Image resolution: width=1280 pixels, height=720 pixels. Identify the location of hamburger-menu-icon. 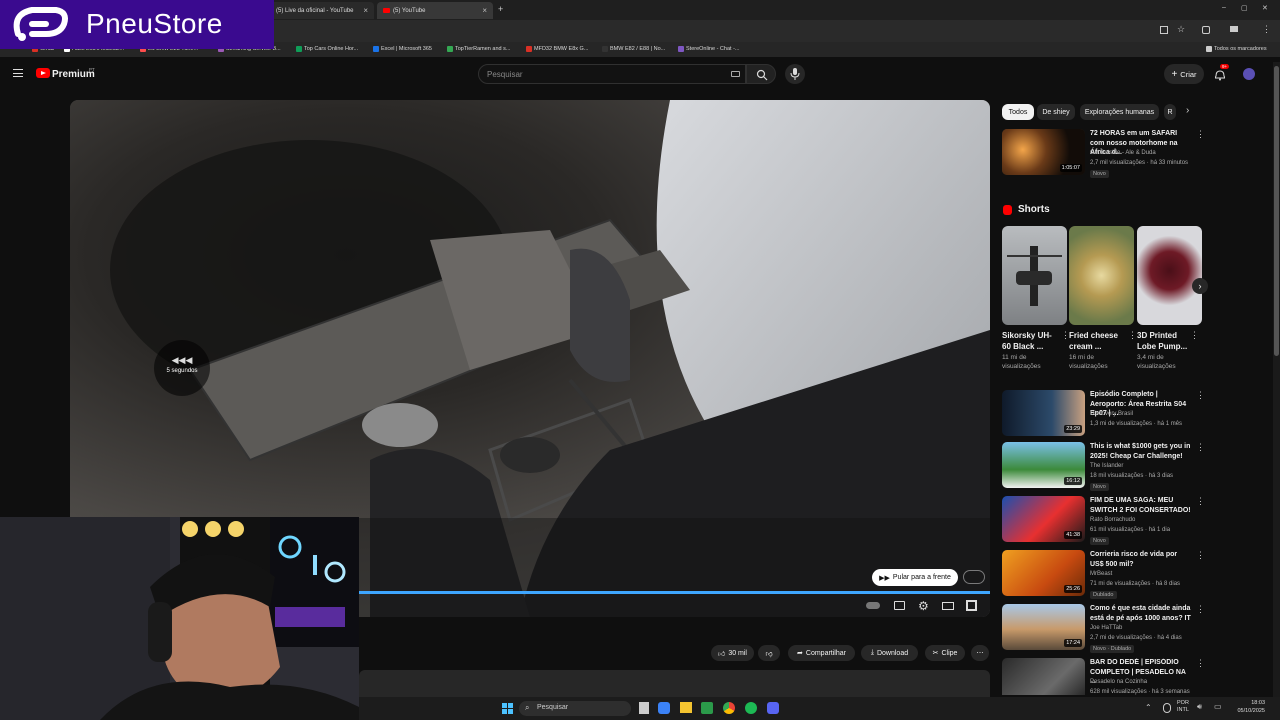
(18, 73).